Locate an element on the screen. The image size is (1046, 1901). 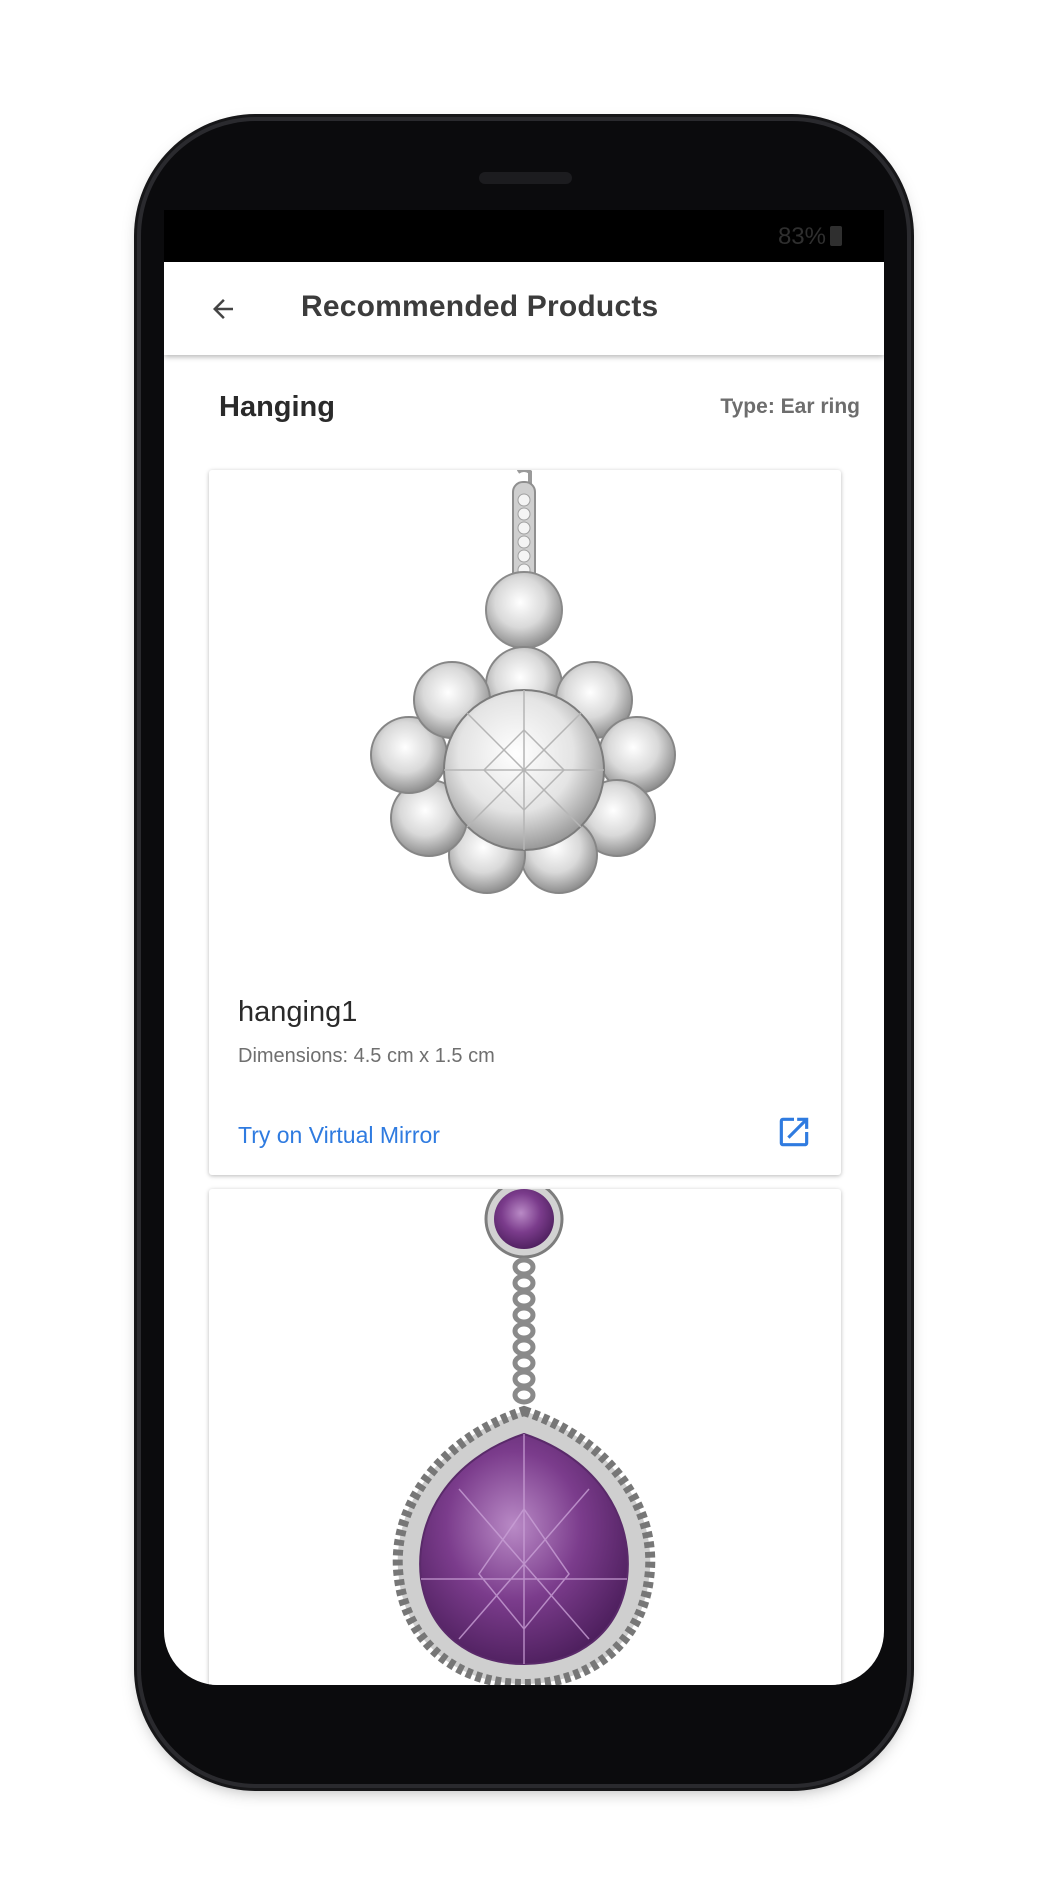
product-image-amethyst-earring is located at coordinates (524, 1437).